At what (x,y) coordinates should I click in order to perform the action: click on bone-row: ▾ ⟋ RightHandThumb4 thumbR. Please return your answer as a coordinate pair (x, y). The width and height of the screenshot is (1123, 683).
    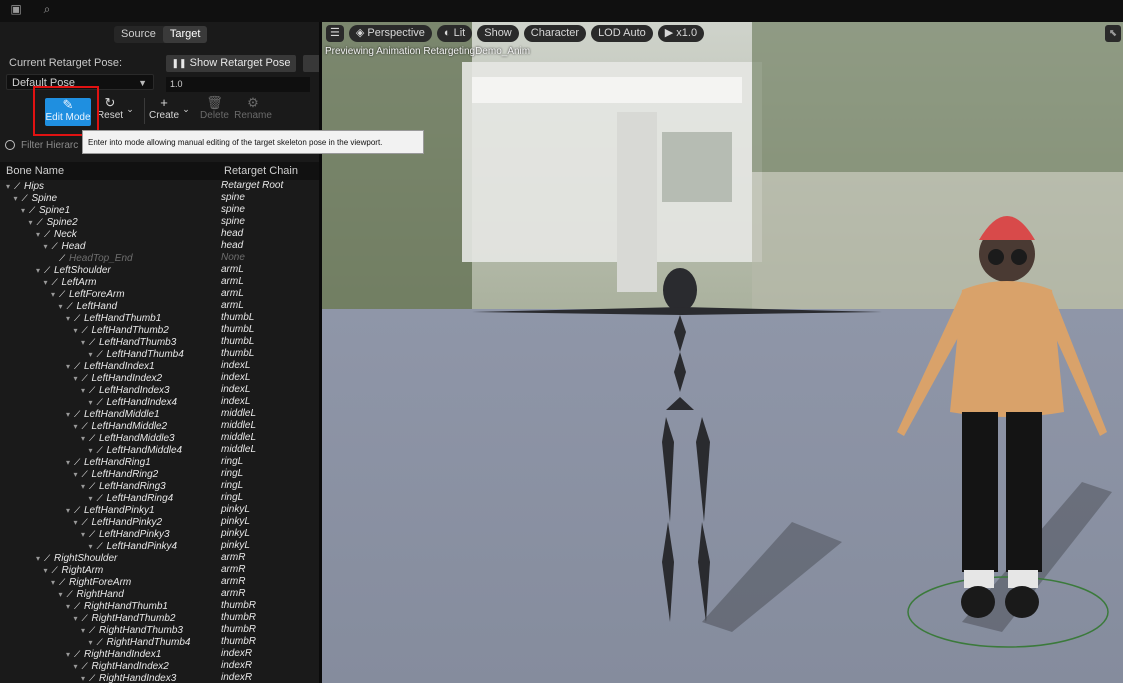
    Looking at the image, I should click on (159, 642).